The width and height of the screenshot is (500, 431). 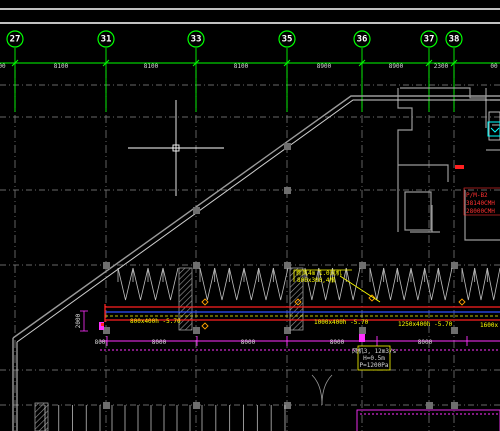 I want to click on callout-line2: 800x300,4根, so click(x=316, y=280).